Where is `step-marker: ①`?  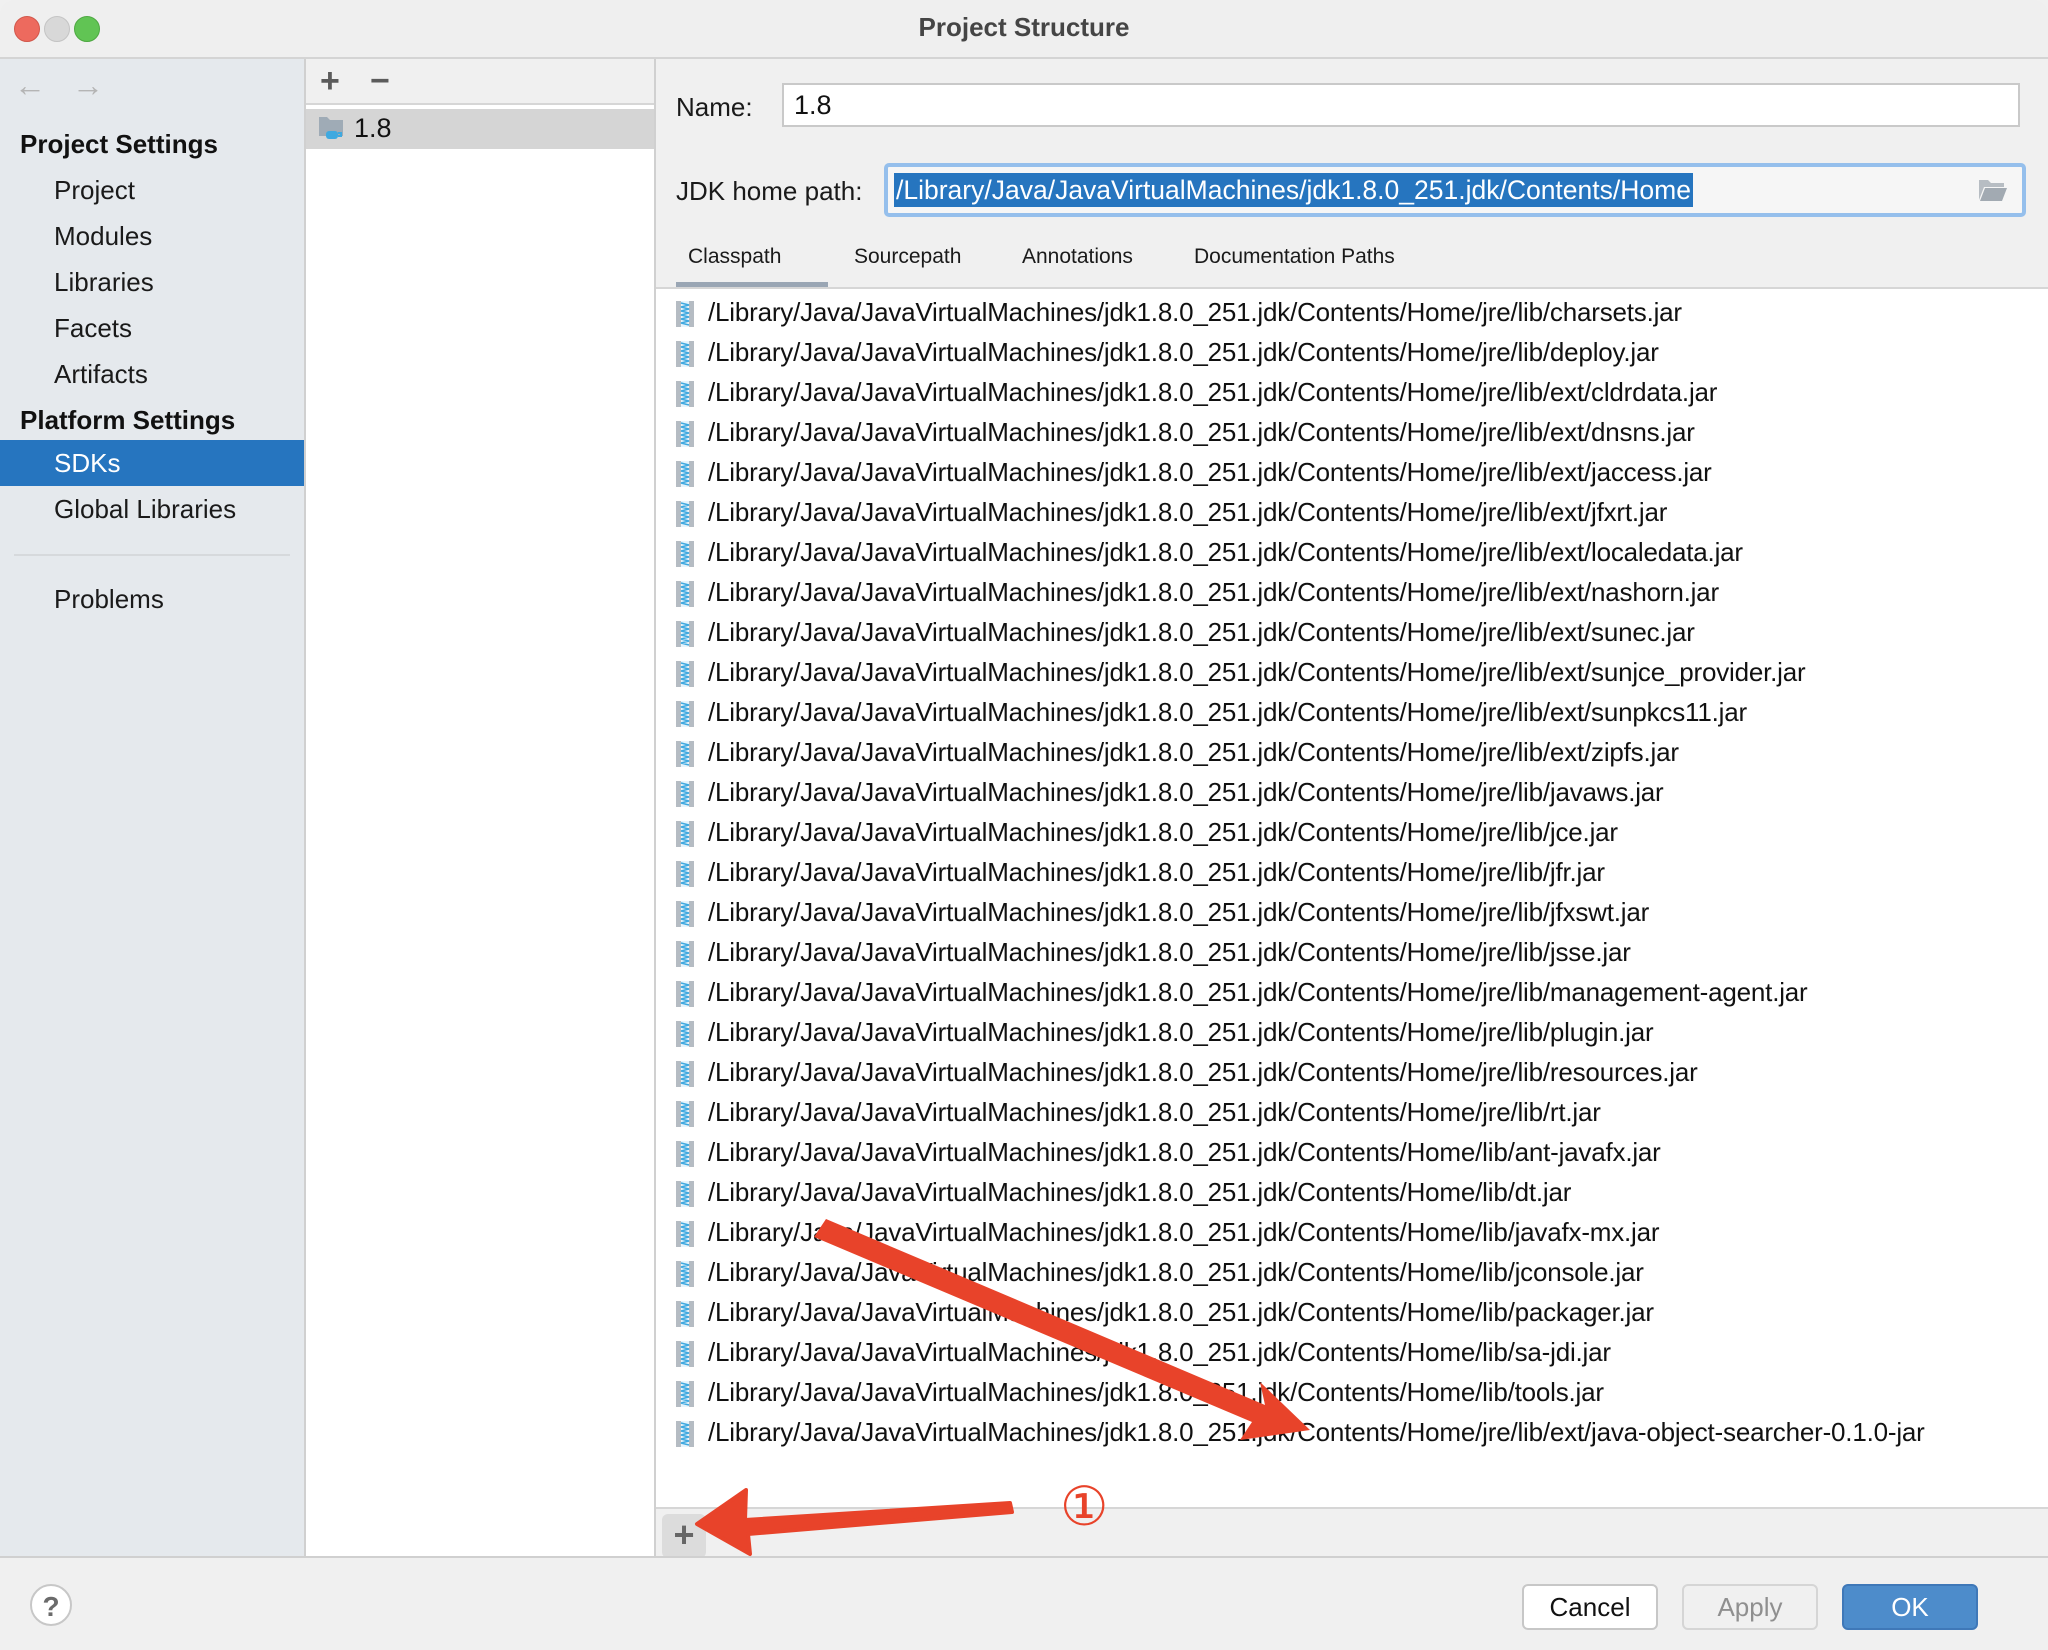
step-marker: ① is located at coordinates (1084, 1506).